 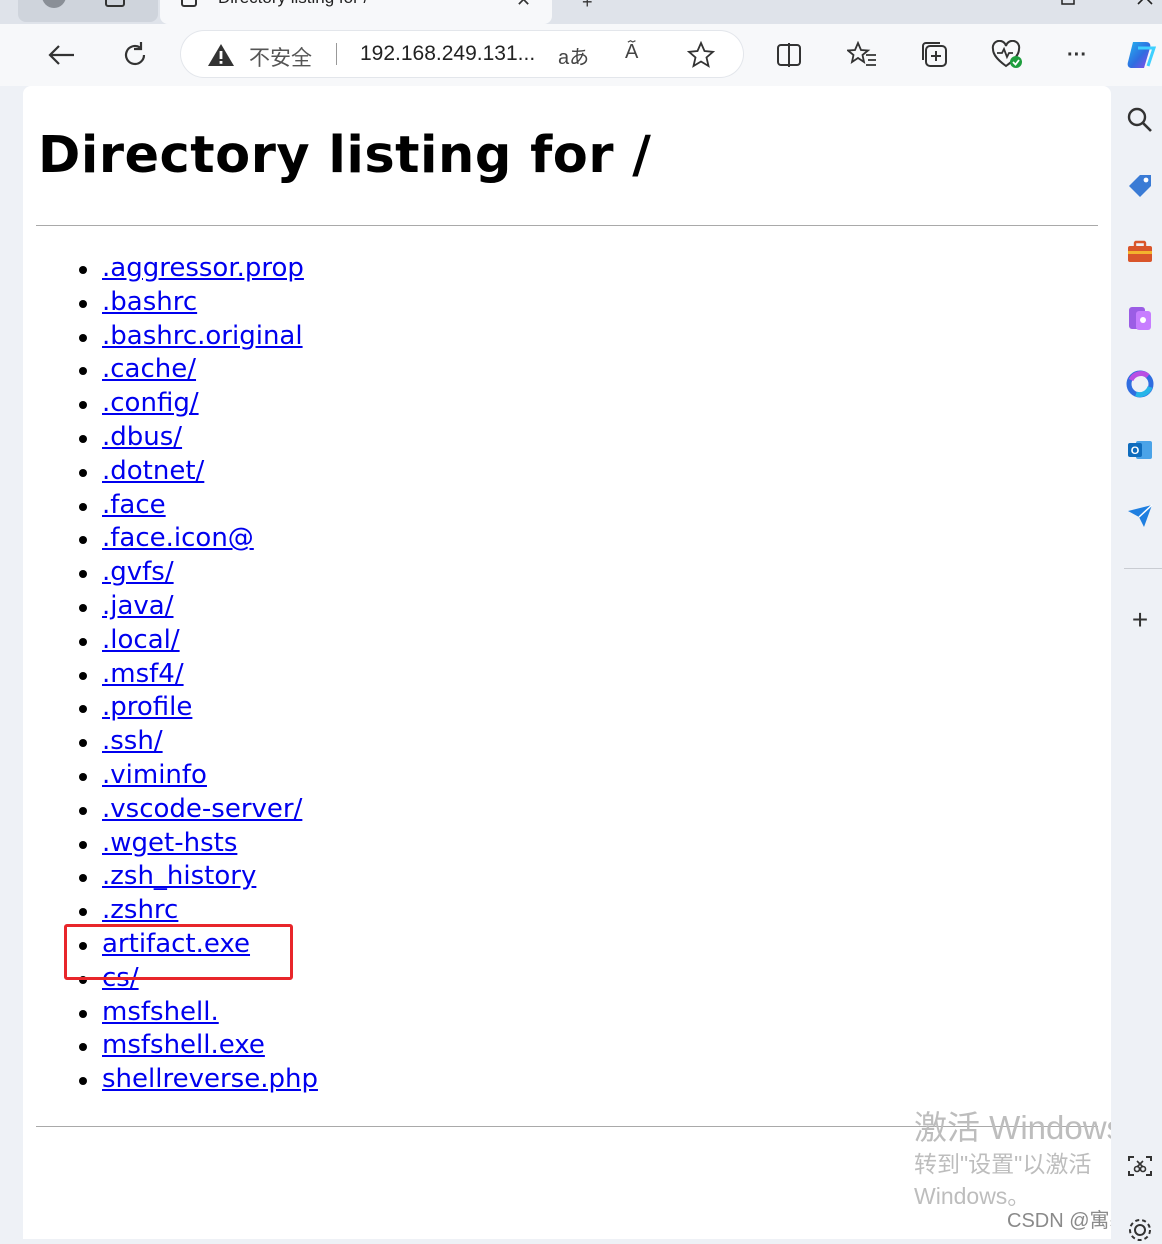 I want to click on collections-button, so click(x=935, y=55).